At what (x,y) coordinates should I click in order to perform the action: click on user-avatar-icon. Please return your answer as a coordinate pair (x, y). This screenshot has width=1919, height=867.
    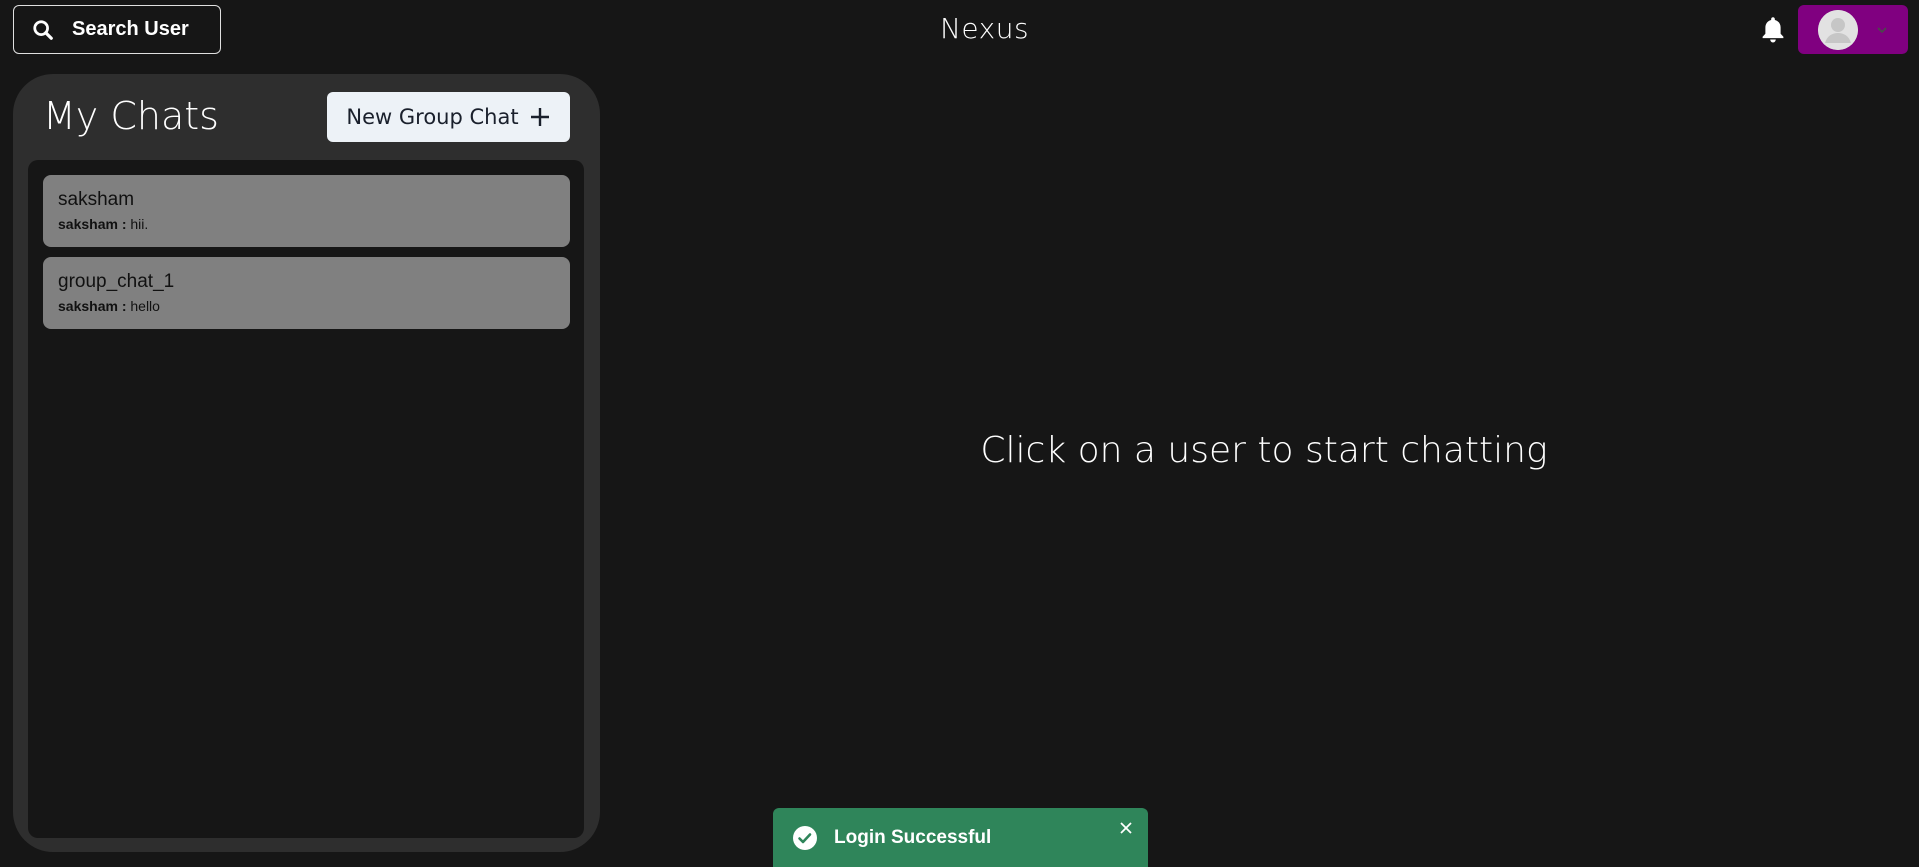
    Looking at the image, I should click on (1838, 29).